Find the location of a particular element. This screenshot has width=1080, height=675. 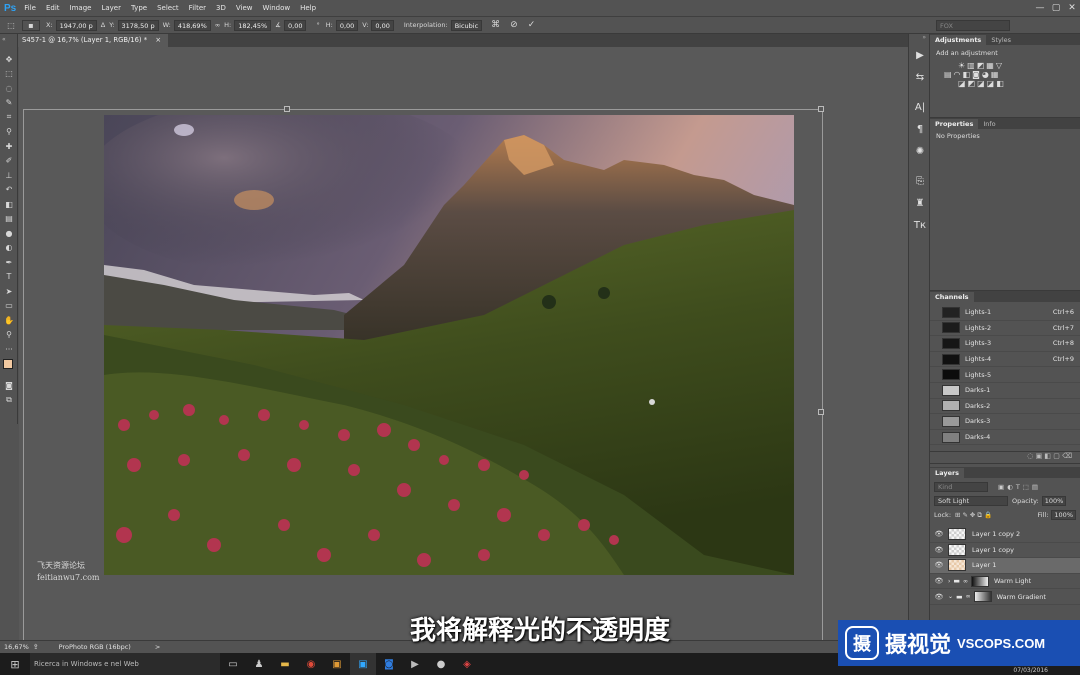

app-user-icon: ♟ is located at coordinates (259, 664).